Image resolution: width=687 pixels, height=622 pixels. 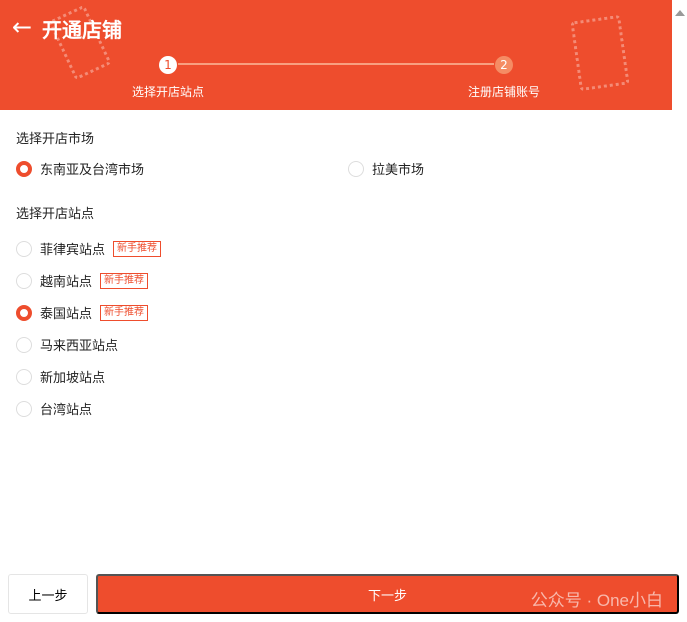 I want to click on step-2-indicator: 2, so click(x=504, y=65).